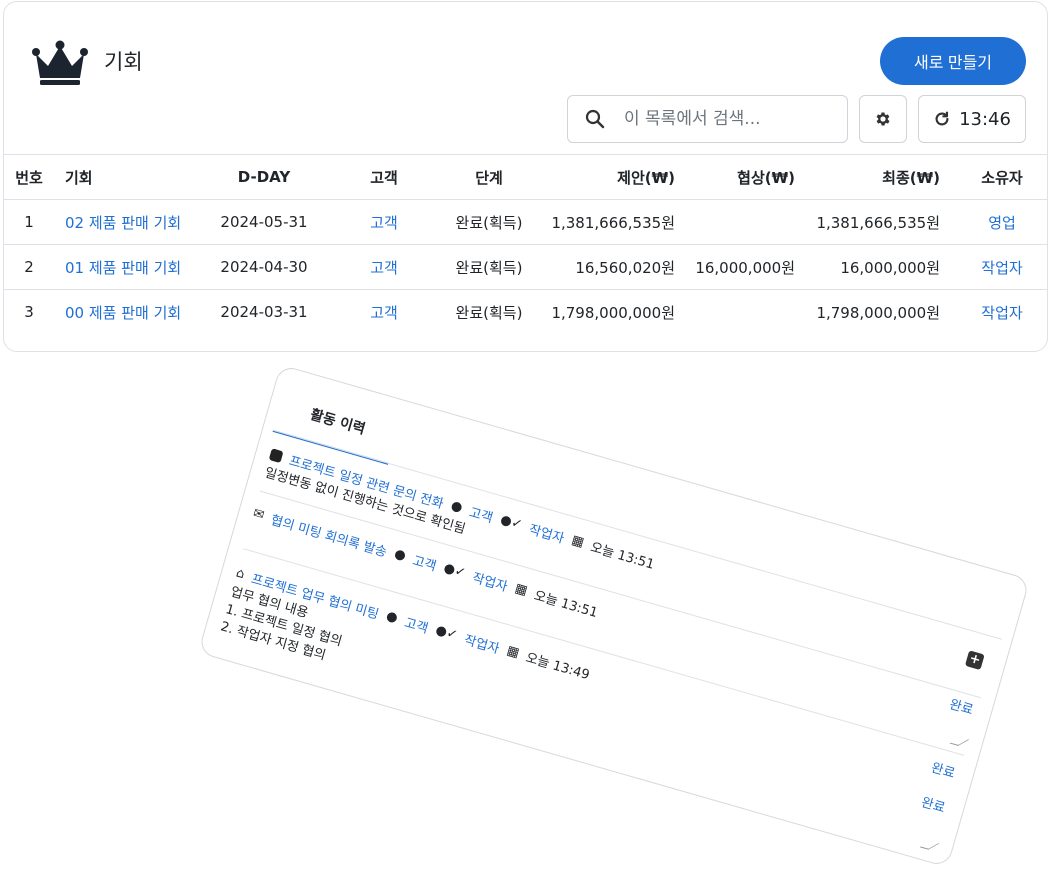  What do you see at coordinates (29, 312) in the screenshot?
I see `row-number: 3` at bounding box center [29, 312].